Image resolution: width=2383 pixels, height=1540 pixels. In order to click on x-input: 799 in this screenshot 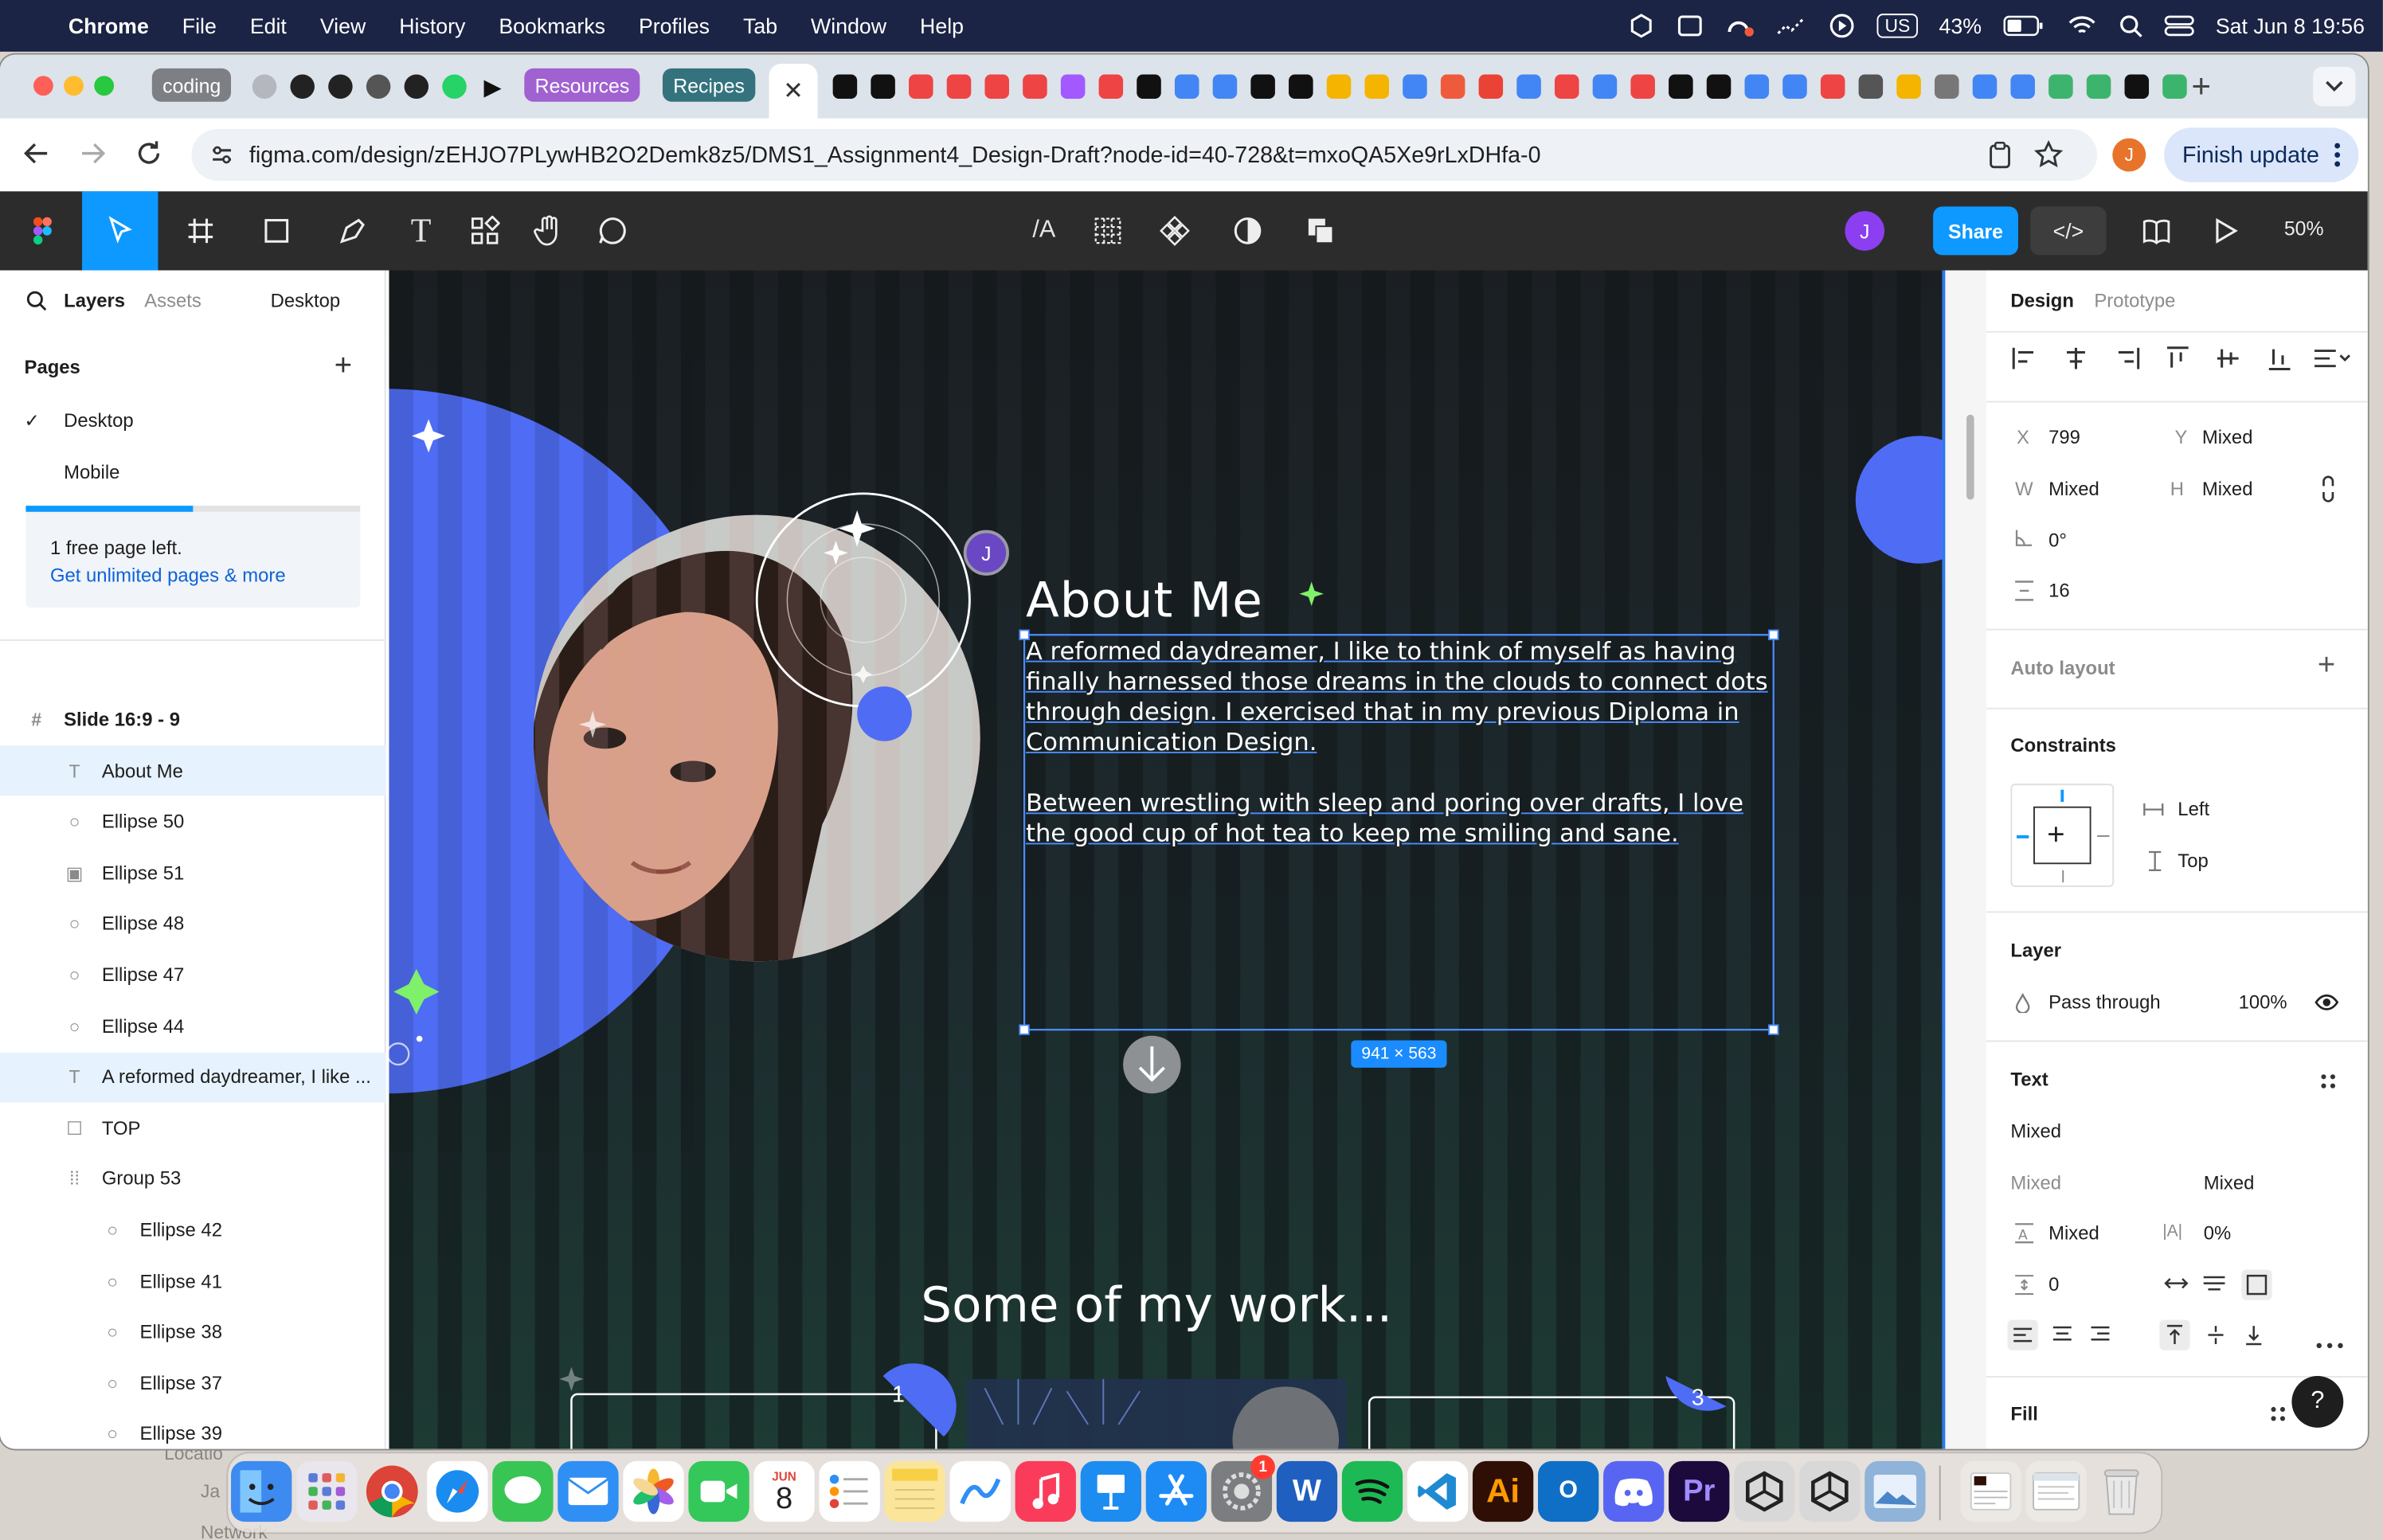, I will do `click(2064, 437)`.